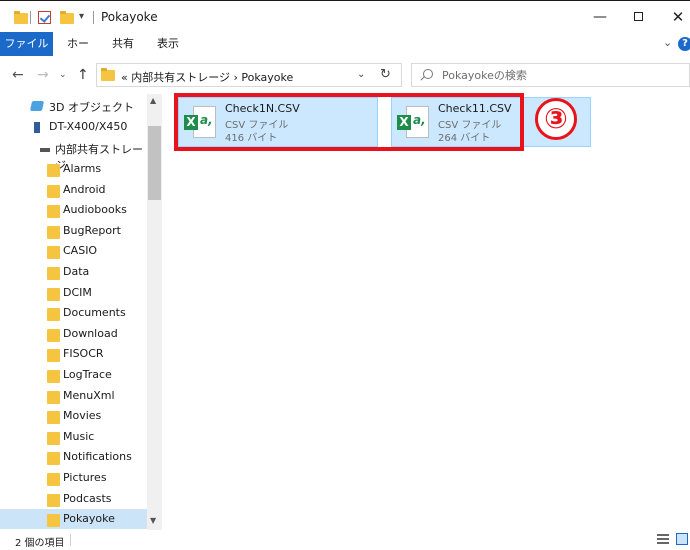 This screenshot has width=690, height=550. What do you see at coordinates (345, 540) in the screenshot?
I see `status-bar: 2 個の項目` at bounding box center [345, 540].